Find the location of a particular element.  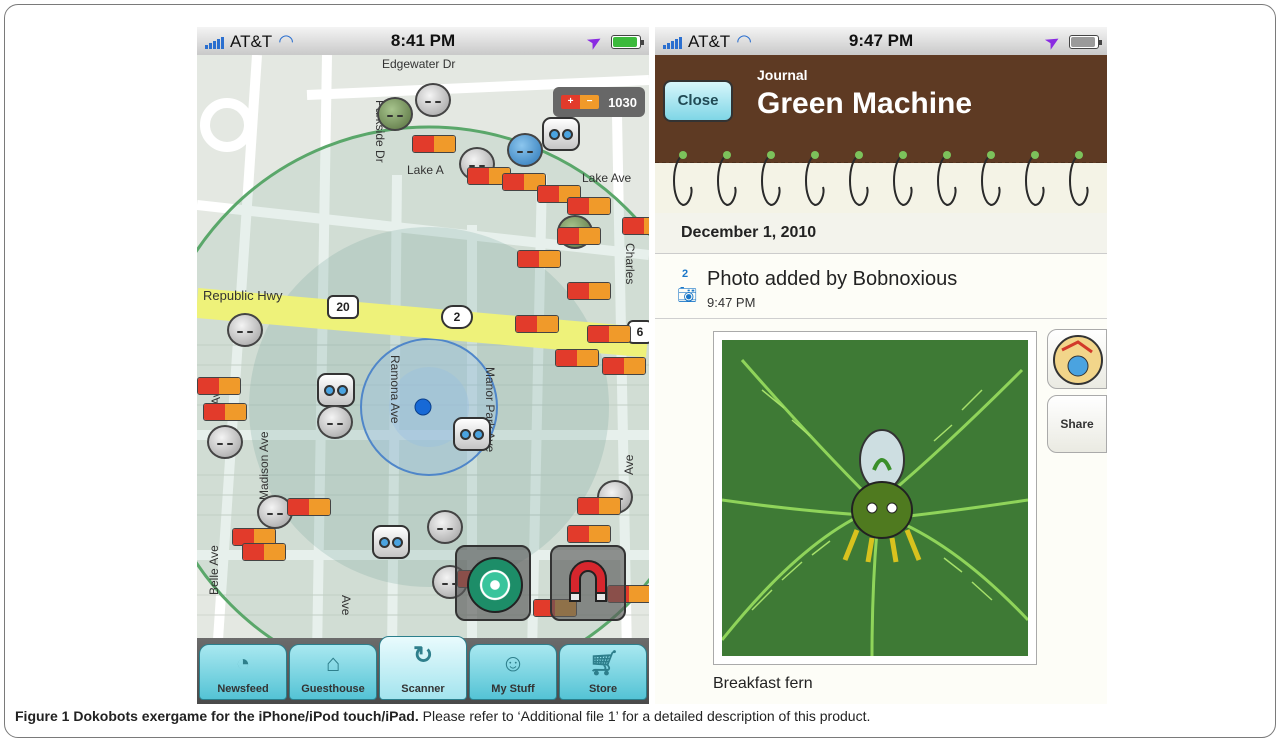

tab-label: Newsfeed is located at coordinates (243, 689).